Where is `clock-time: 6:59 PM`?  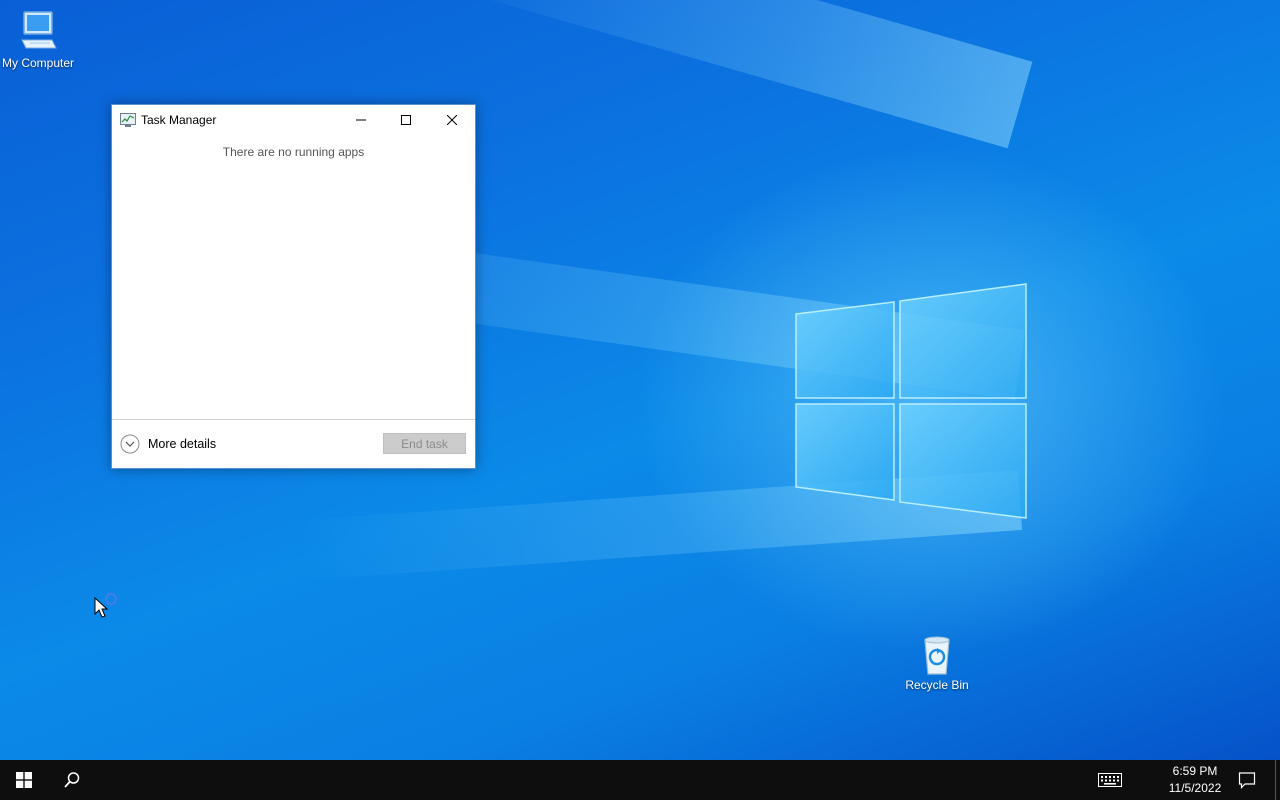 clock-time: 6:59 PM is located at coordinates (1195, 771).